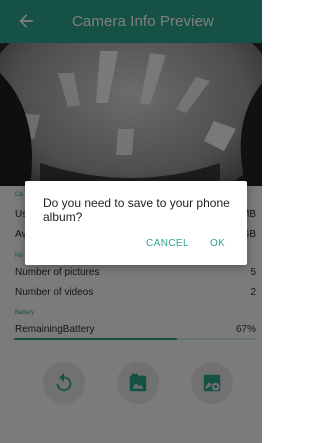 The height and width of the screenshot is (443, 320). What do you see at coordinates (217, 243) in the screenshot?
I see `ok-button: OK` at bounding box center [217, 243].